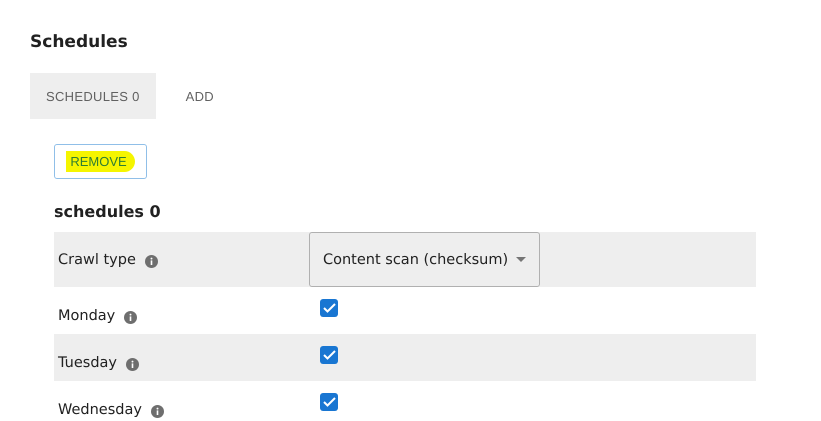 The image size is (821, 421). I want to click on highlighted-label: REMOVE, so click(100, 161).